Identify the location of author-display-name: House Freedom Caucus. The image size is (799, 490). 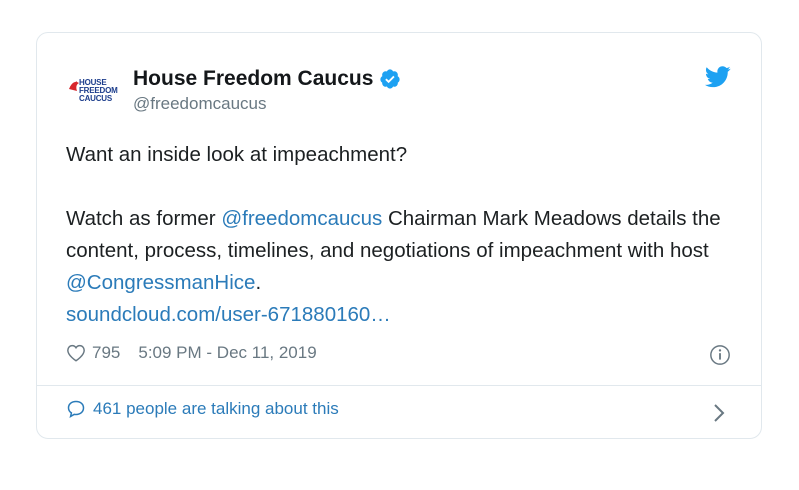
(253, 79).